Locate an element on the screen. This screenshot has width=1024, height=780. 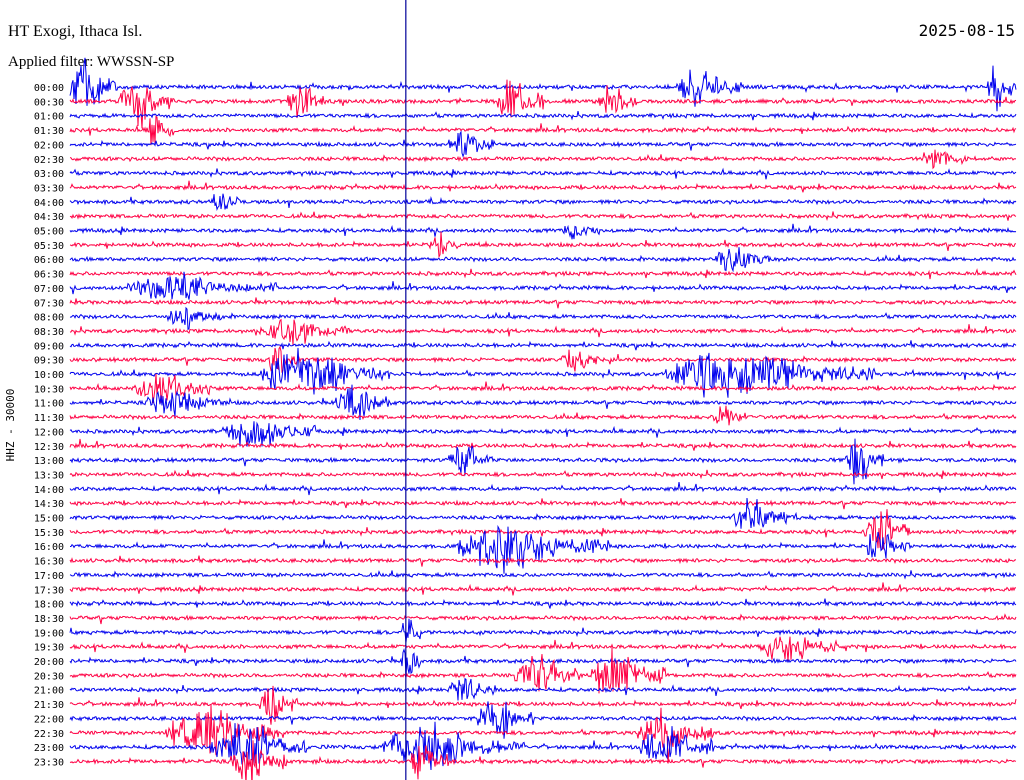
time-label: 02:00 is located at coordinates (49, 145).